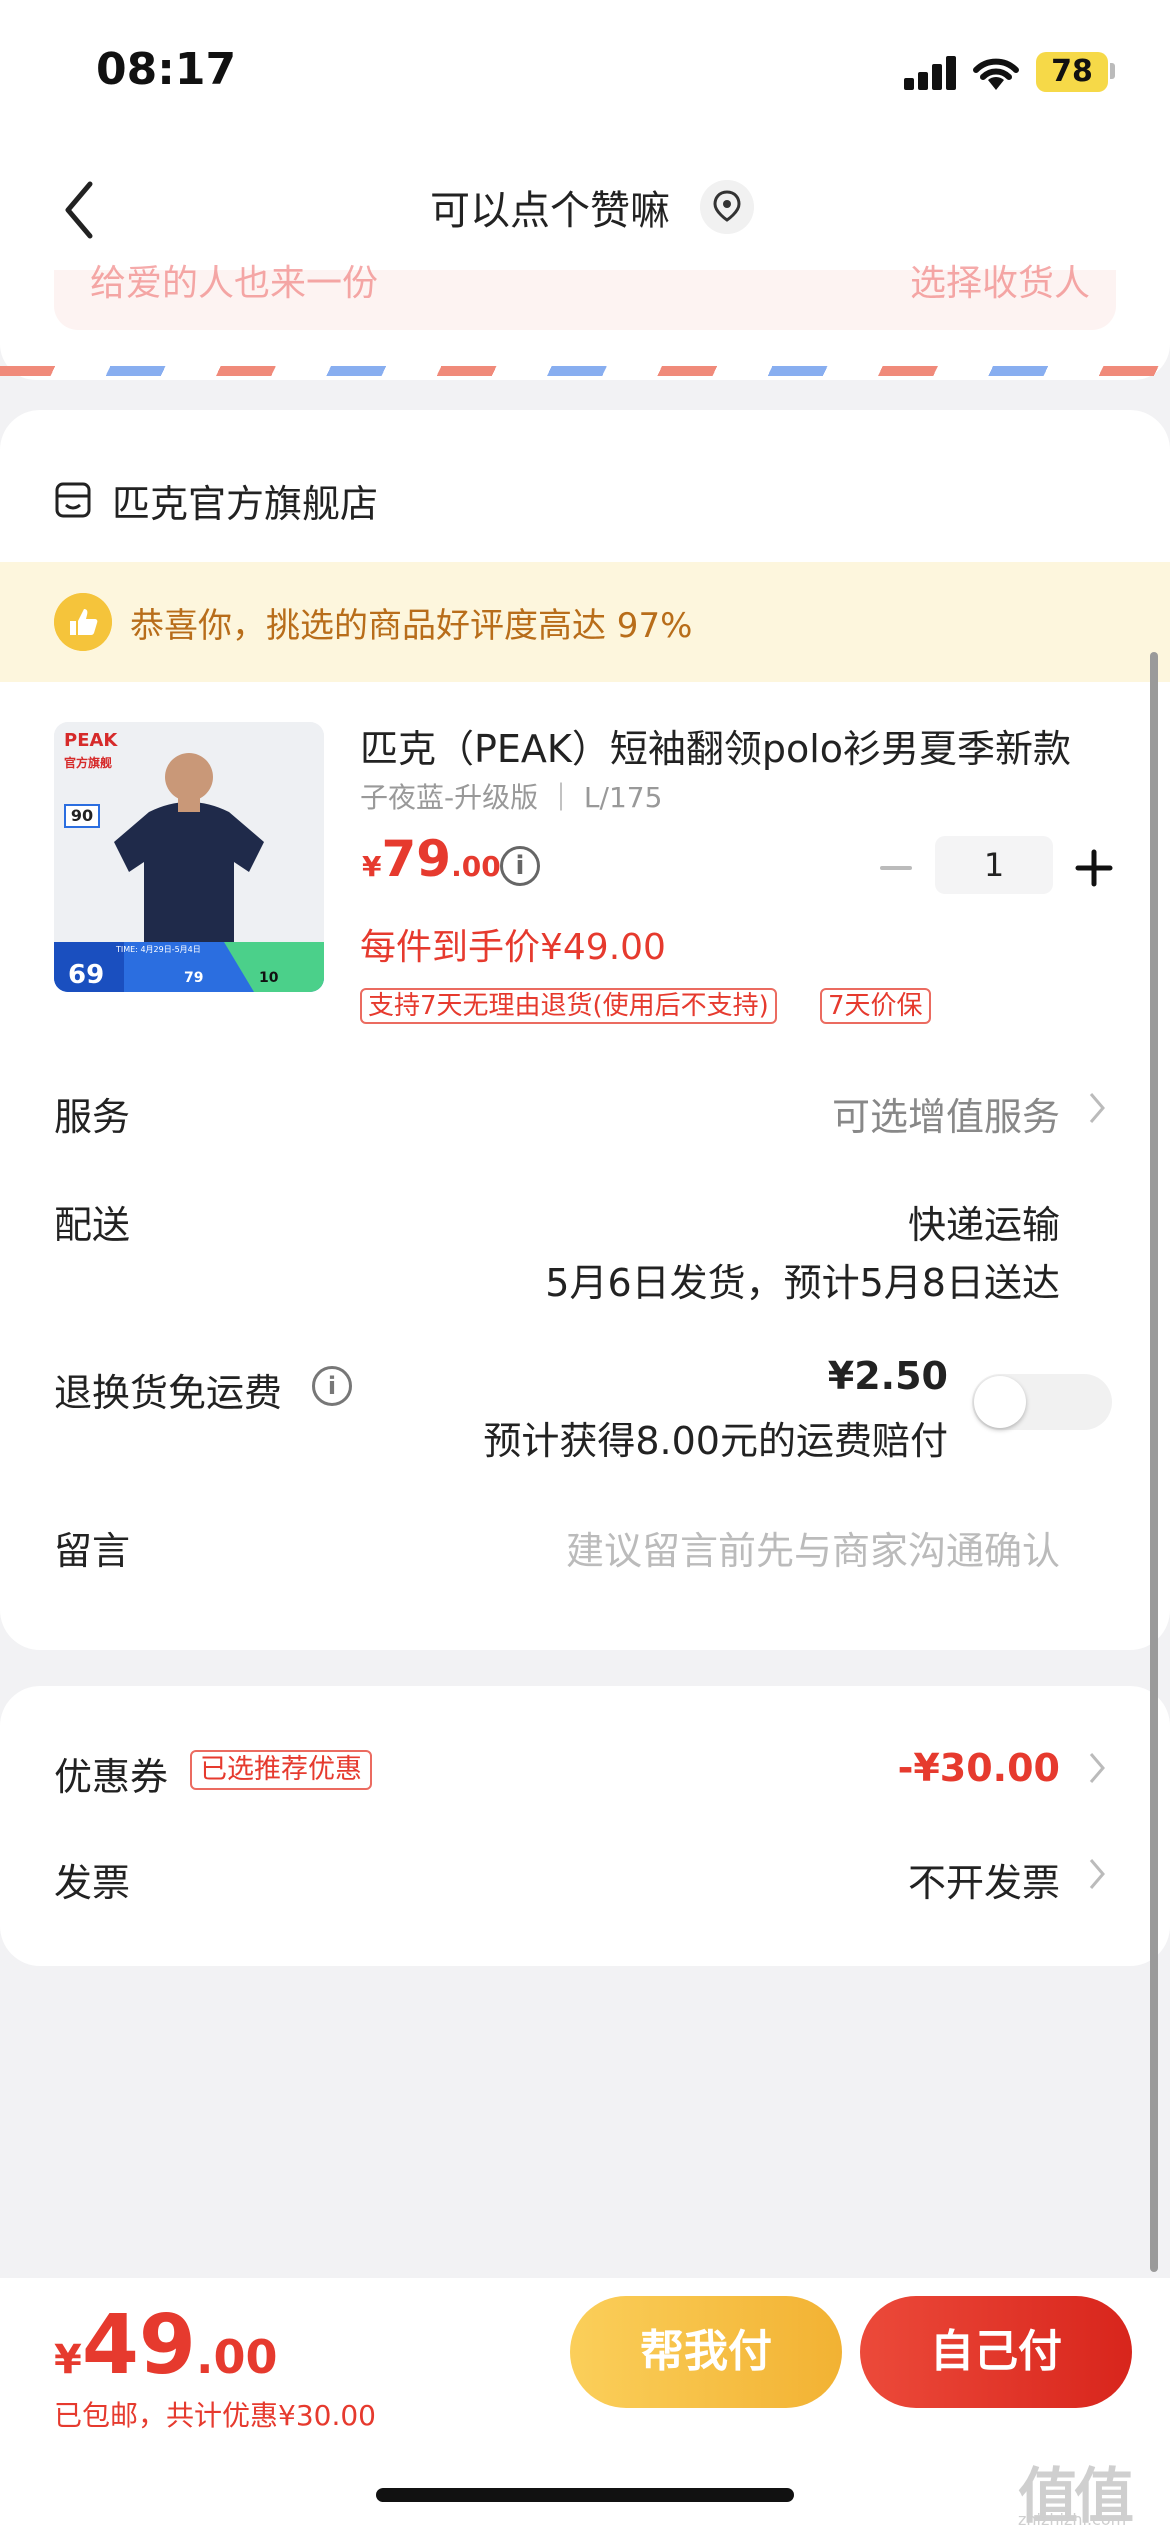 Image resolution: width=1170 pixels, height=2532 pixels. What do you see at coordinates (68, 2360) in the screenshot?
I see `total-symbol: ¥` at bounding box center [68, 2360].